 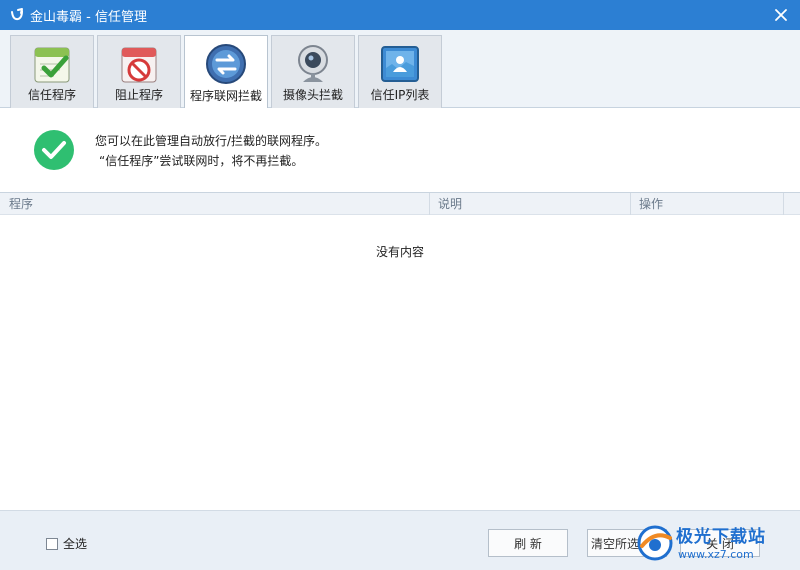 I want to click on app-logo-icon, so click(x=17, y=15).